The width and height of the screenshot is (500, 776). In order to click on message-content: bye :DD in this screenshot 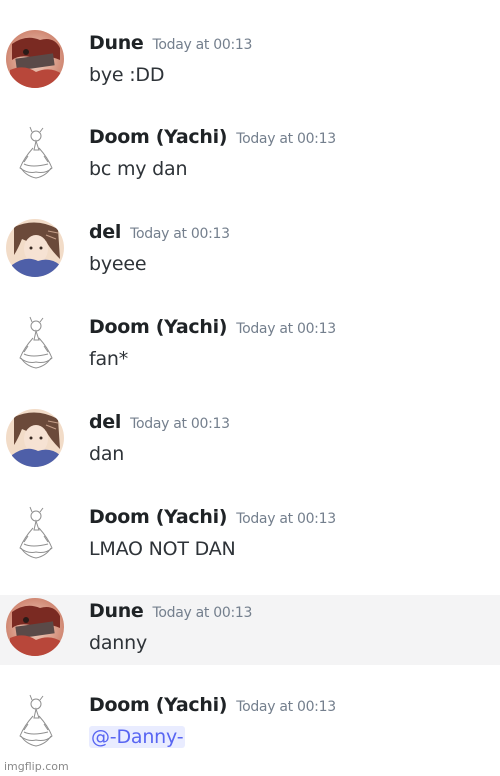, I will do `click(126, 75)`.